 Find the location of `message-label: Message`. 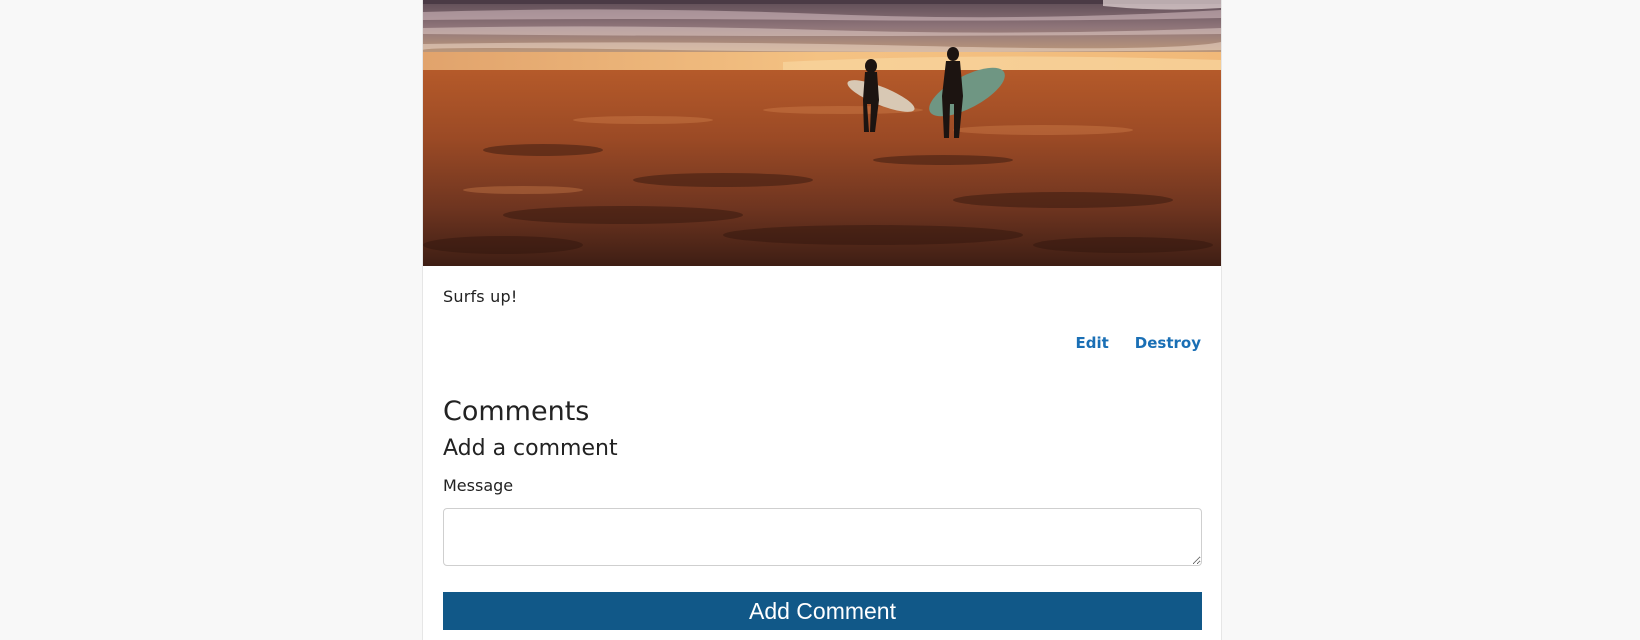

message-label: Message is located at coordinates (478, 485).